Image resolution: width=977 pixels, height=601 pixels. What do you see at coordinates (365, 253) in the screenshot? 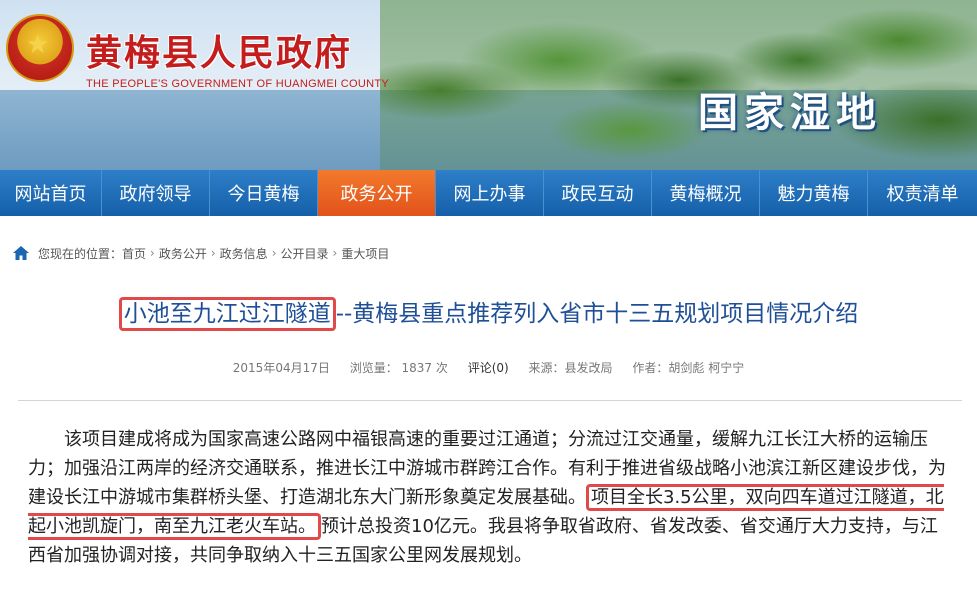
I see `breadcrumb-item-major-projects: 重大项目` at bounding box center [365, 253].